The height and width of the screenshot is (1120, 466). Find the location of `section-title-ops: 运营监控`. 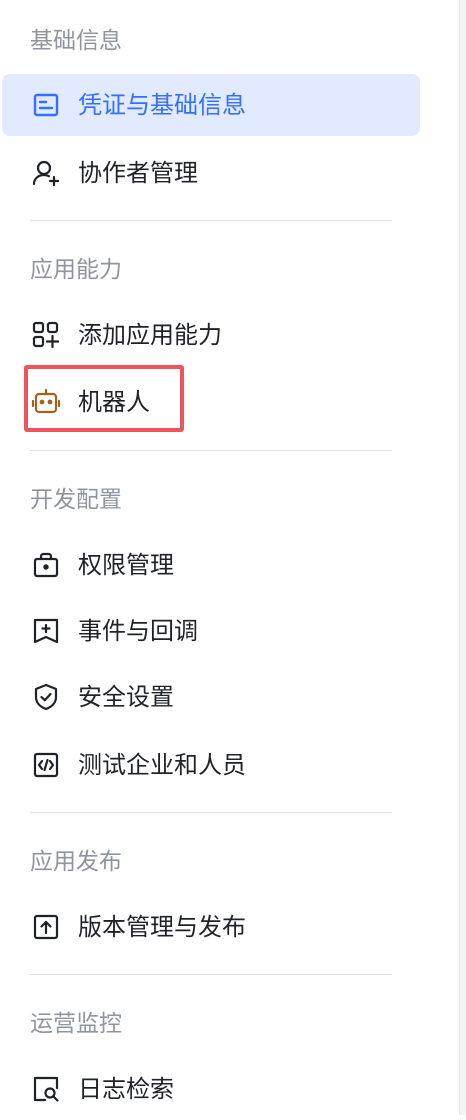

section-title-ops: 运营监控 is located at coordinates (76, 1024).